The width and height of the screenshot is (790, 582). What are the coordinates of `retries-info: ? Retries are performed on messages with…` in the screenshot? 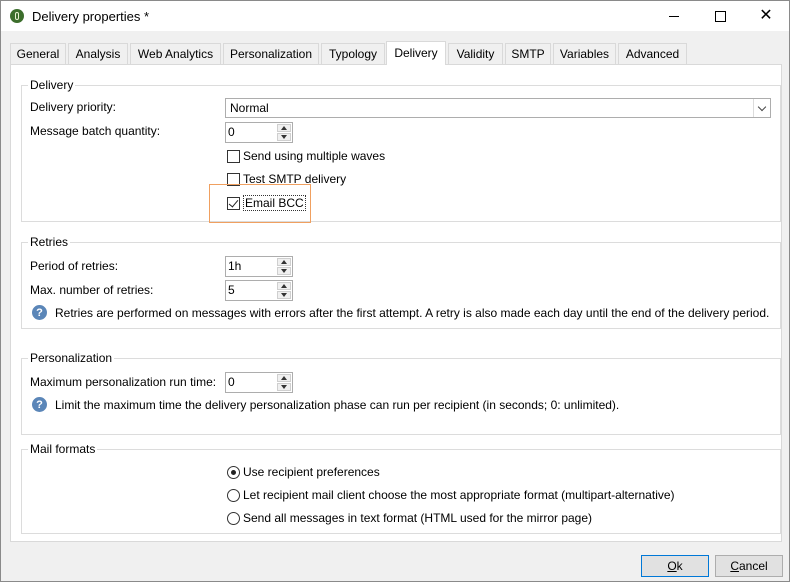 It's located at (400, 312).